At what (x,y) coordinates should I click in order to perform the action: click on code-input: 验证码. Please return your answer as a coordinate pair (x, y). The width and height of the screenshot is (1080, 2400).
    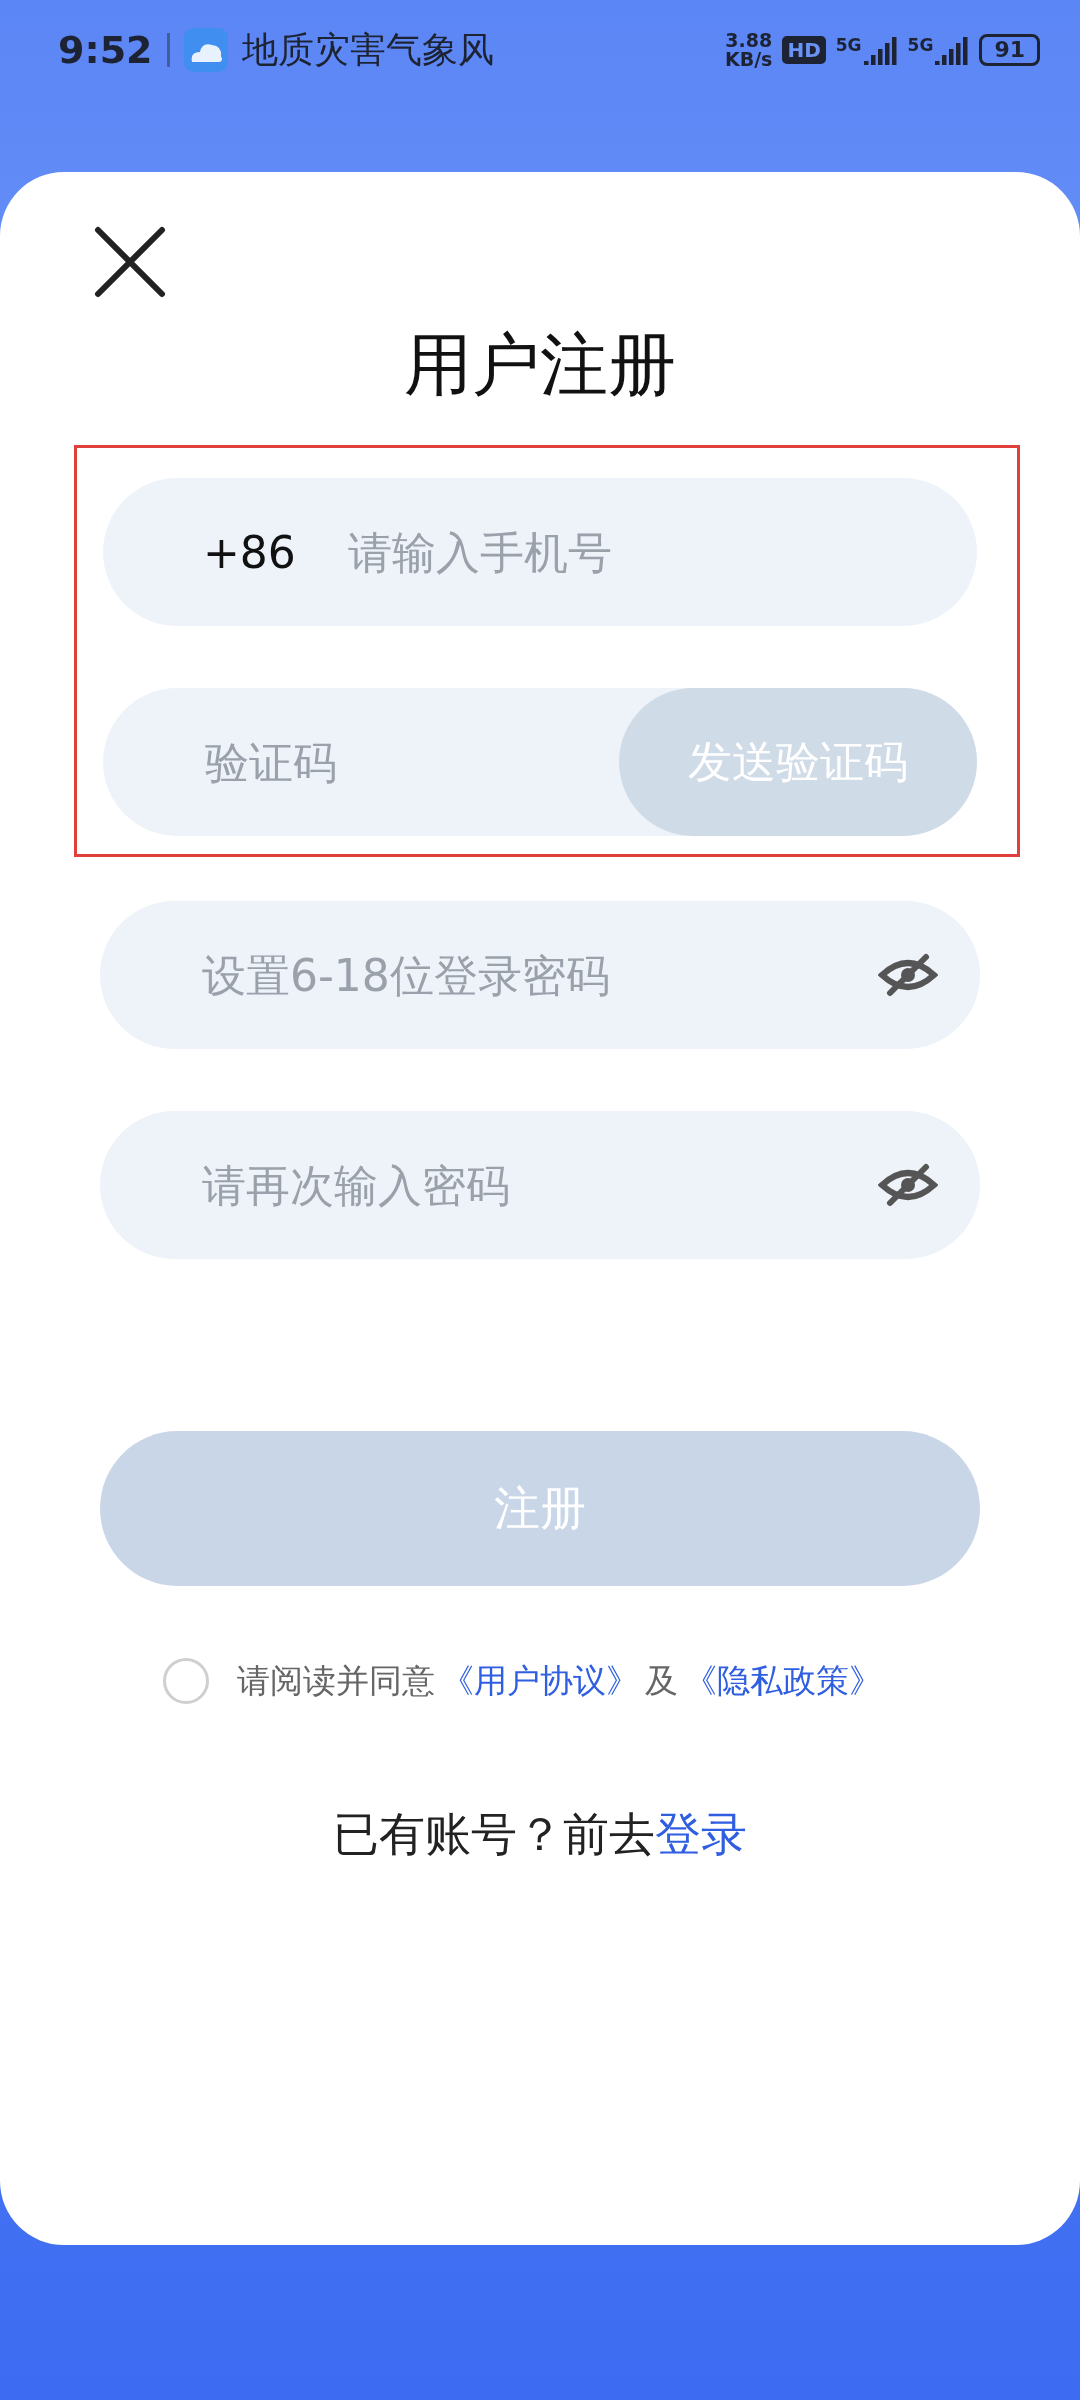
    Looking at the image, I should click on (411, 762).